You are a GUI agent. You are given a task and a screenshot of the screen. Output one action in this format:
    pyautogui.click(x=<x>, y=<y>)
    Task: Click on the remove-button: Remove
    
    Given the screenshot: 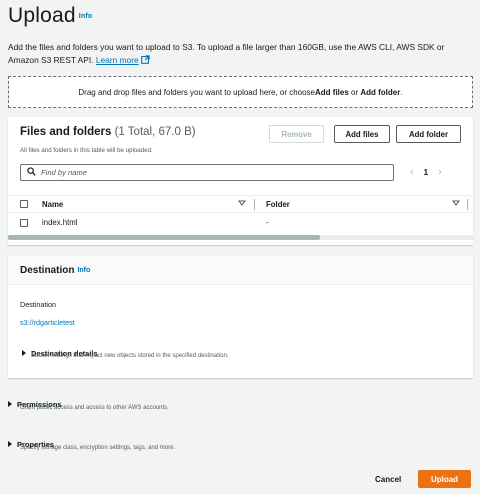 What is the action you would take?
    pyautogui.click(x=296, y=134)
    